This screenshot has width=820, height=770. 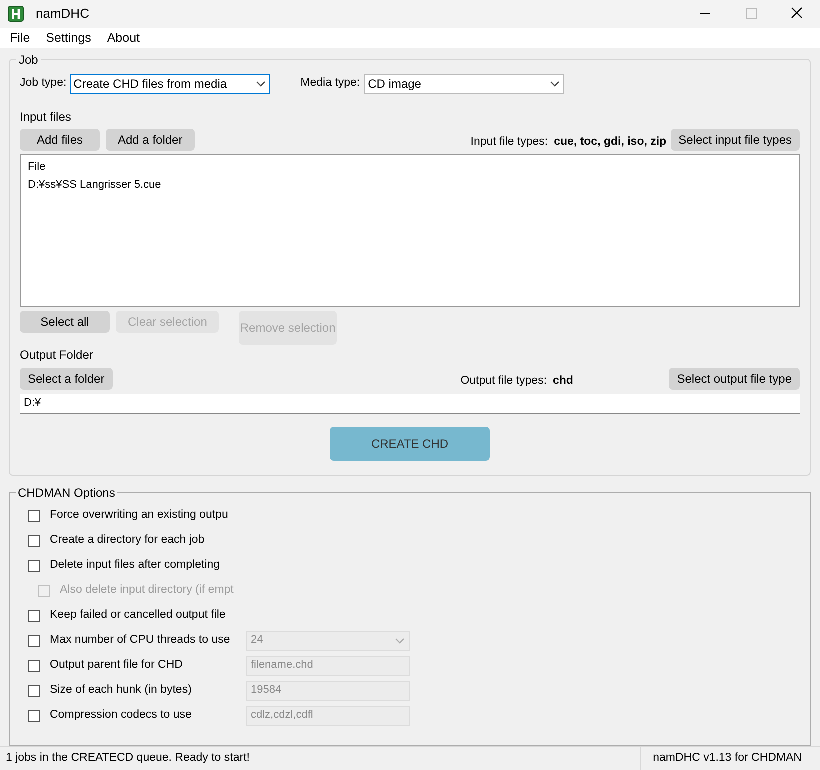 I want to click on button: Add a folder, so click(x=150, y=139).